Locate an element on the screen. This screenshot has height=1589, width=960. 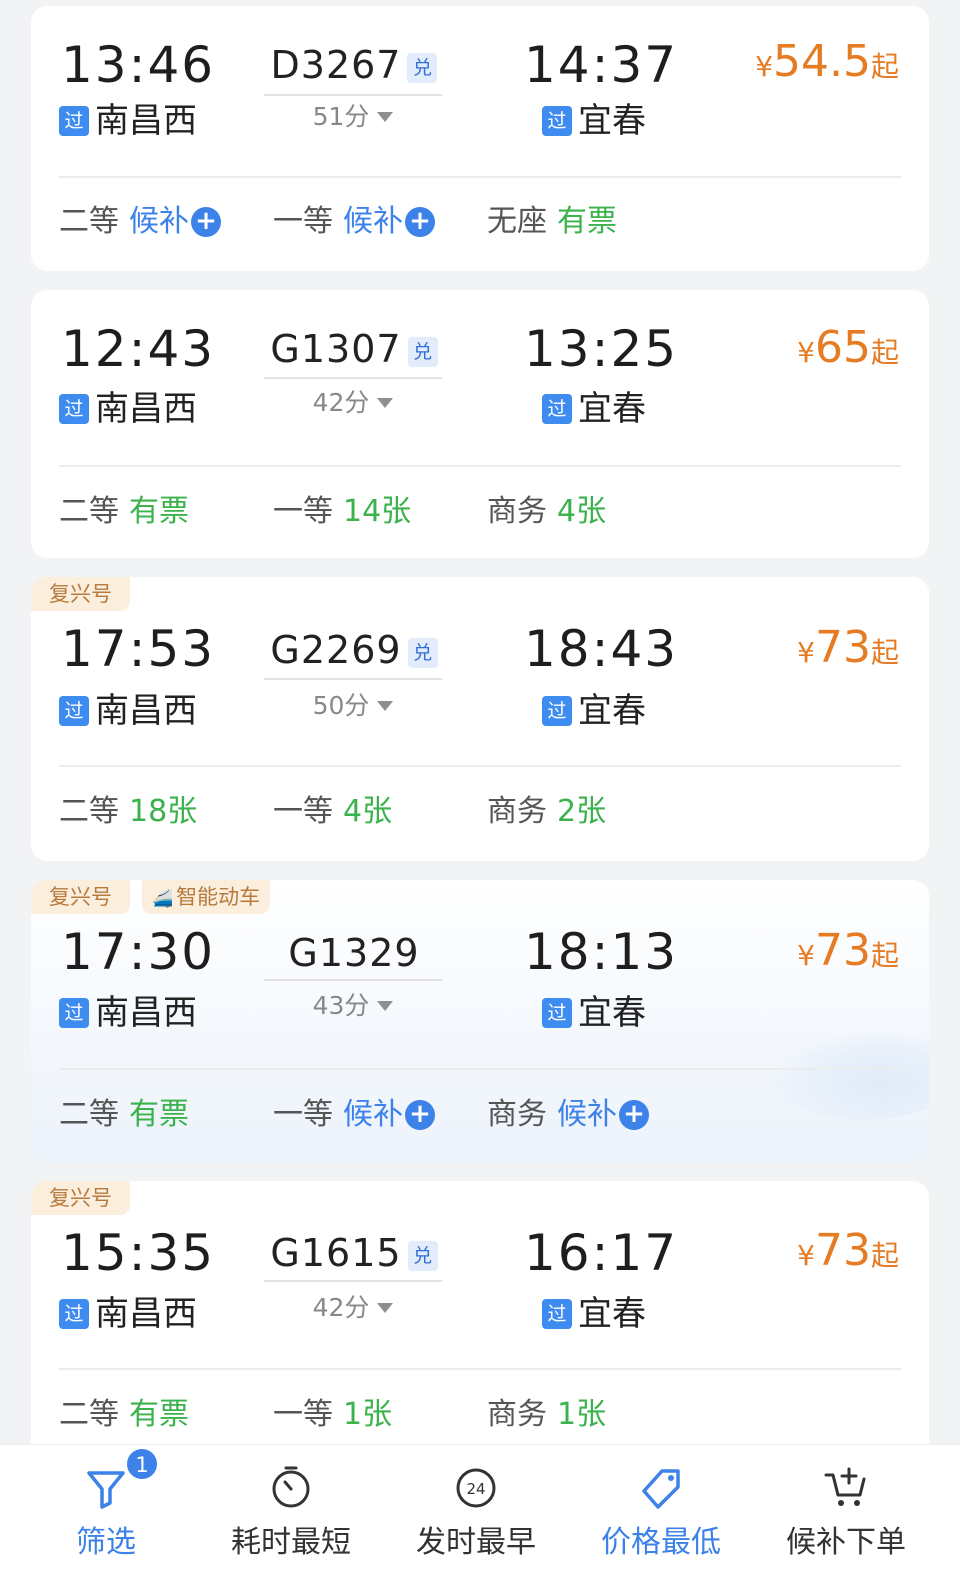
bottom-tab-bar: 1 筛选 耗时最短 24 发时最早 价格最低 候补下单 is located at coordinates (480, 1516).